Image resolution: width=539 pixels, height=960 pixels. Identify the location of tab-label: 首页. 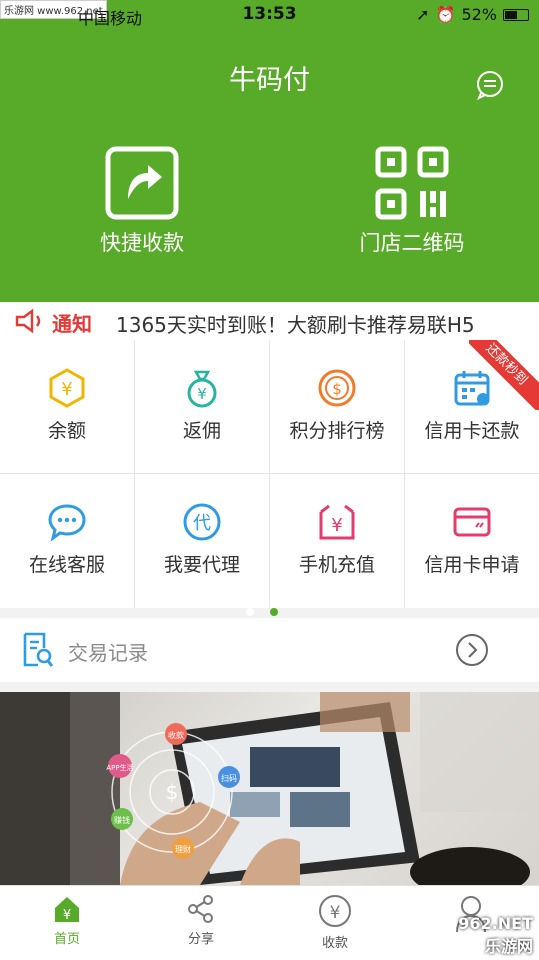
(66, 939).